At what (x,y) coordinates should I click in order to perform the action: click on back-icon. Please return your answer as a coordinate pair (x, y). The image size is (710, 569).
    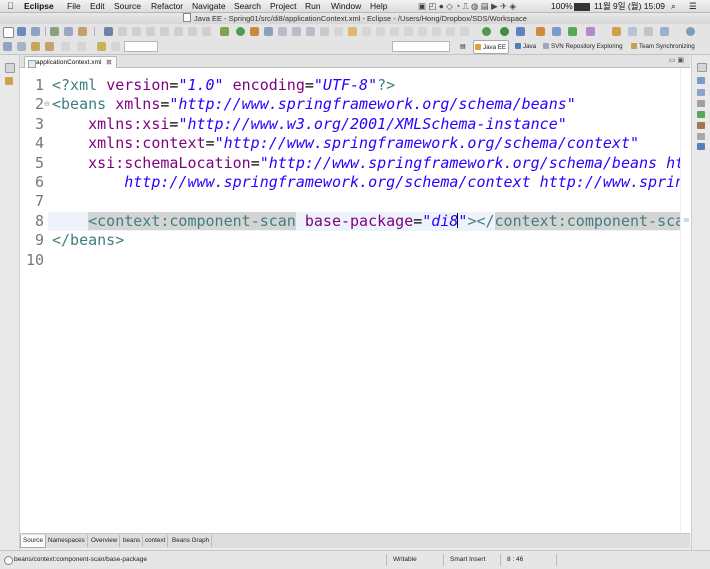
    Looking at the image, I should click on (380, 31).